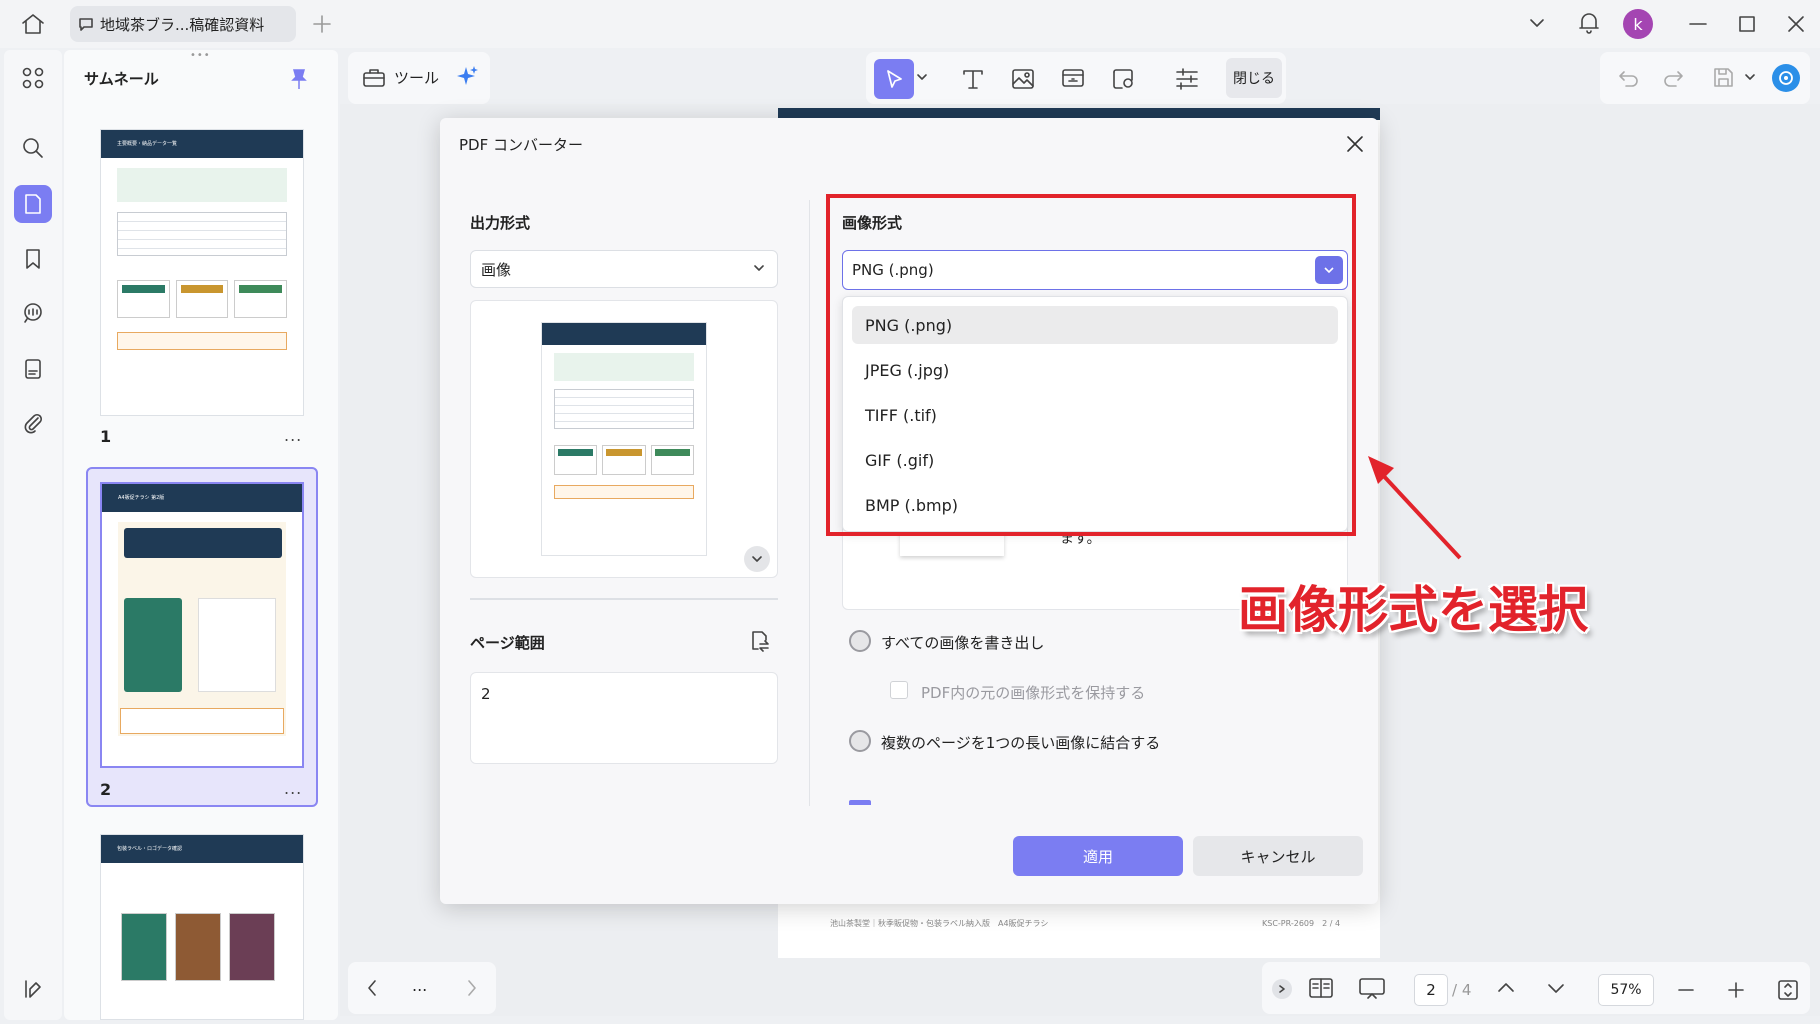  What do you see at coordinates (1098, 856) in the screenshot?
I see `apply-button: 適用` at bounding box center [1098, 856].